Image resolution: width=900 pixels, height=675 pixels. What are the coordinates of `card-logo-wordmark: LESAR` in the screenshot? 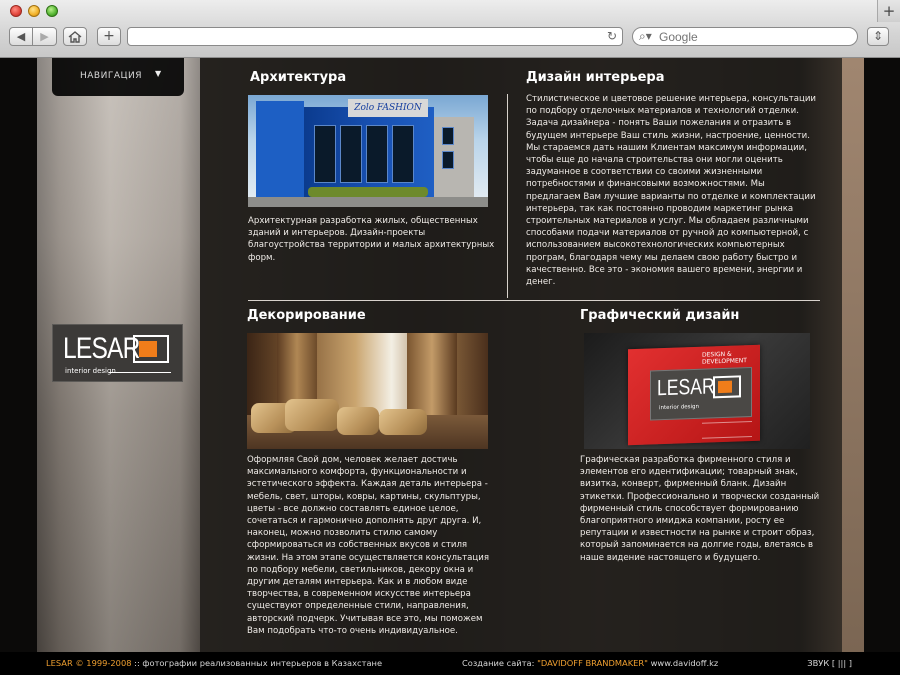 It's located at (686, 387).